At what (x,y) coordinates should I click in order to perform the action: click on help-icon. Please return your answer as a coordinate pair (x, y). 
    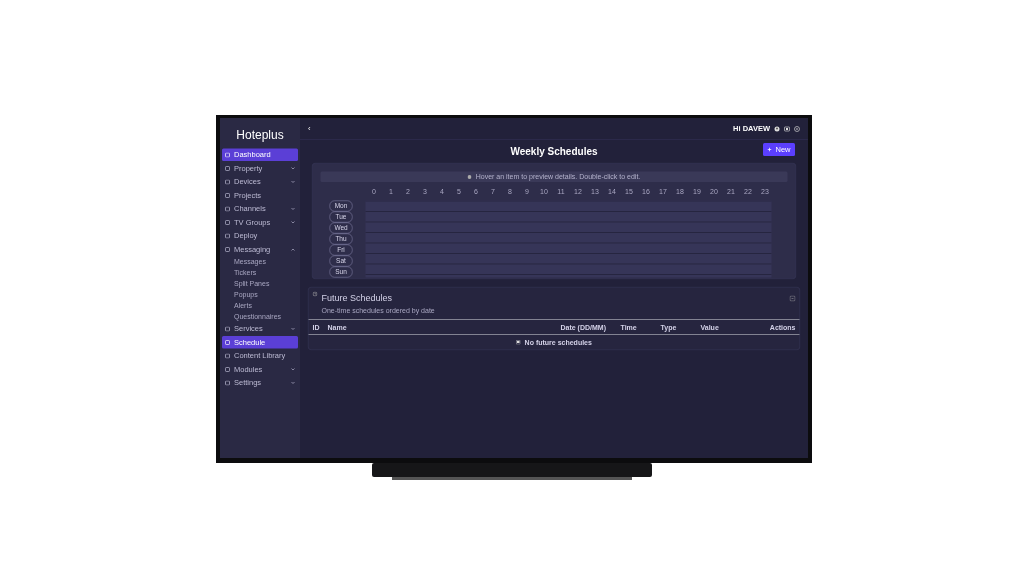
    Looking at the image, I should click on (797, 128).